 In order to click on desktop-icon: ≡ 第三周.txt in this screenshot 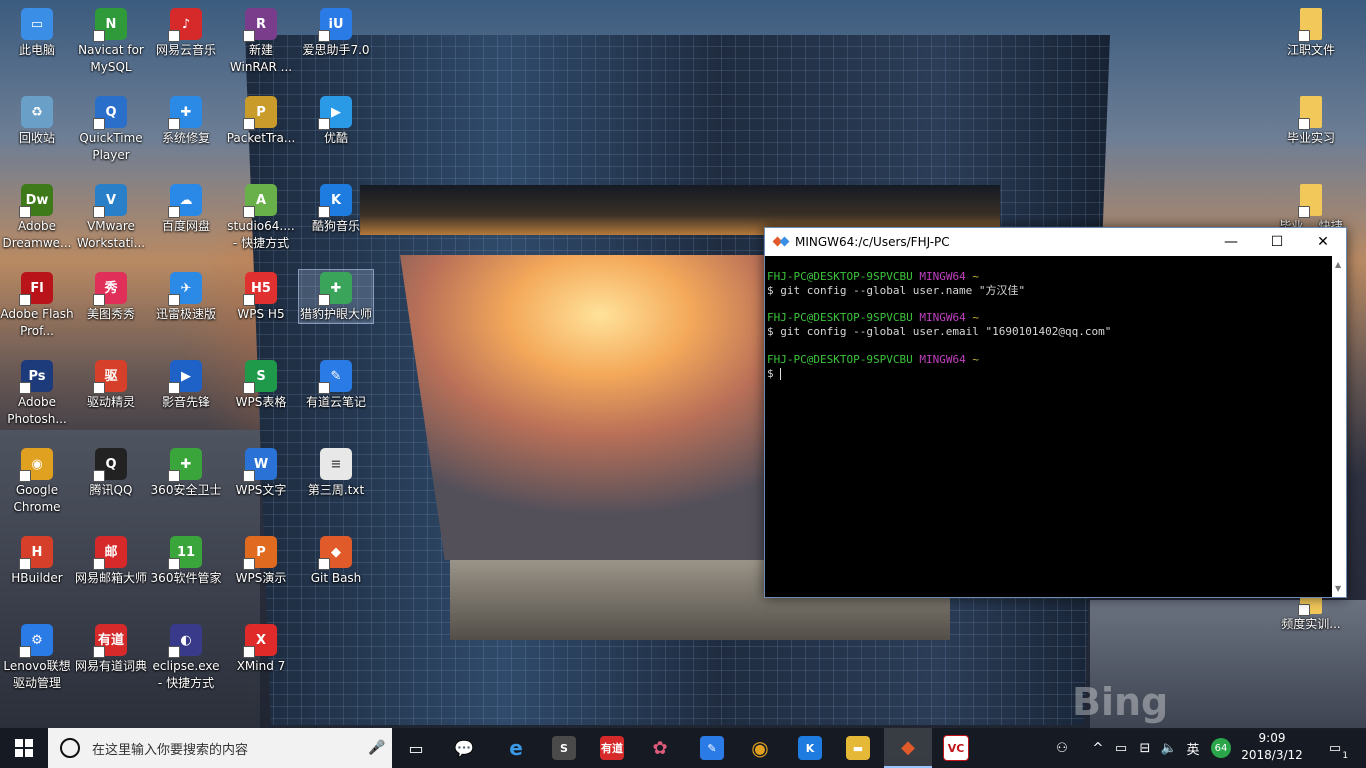, I will do `click(336, 472)`.